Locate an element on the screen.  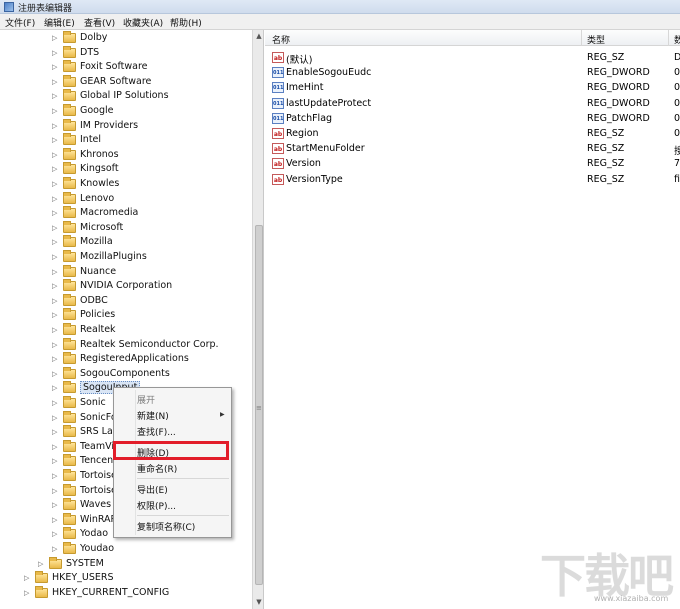
tree-scrollbar: ▲ ≡ ▼ is located at coordinates (257, 319).